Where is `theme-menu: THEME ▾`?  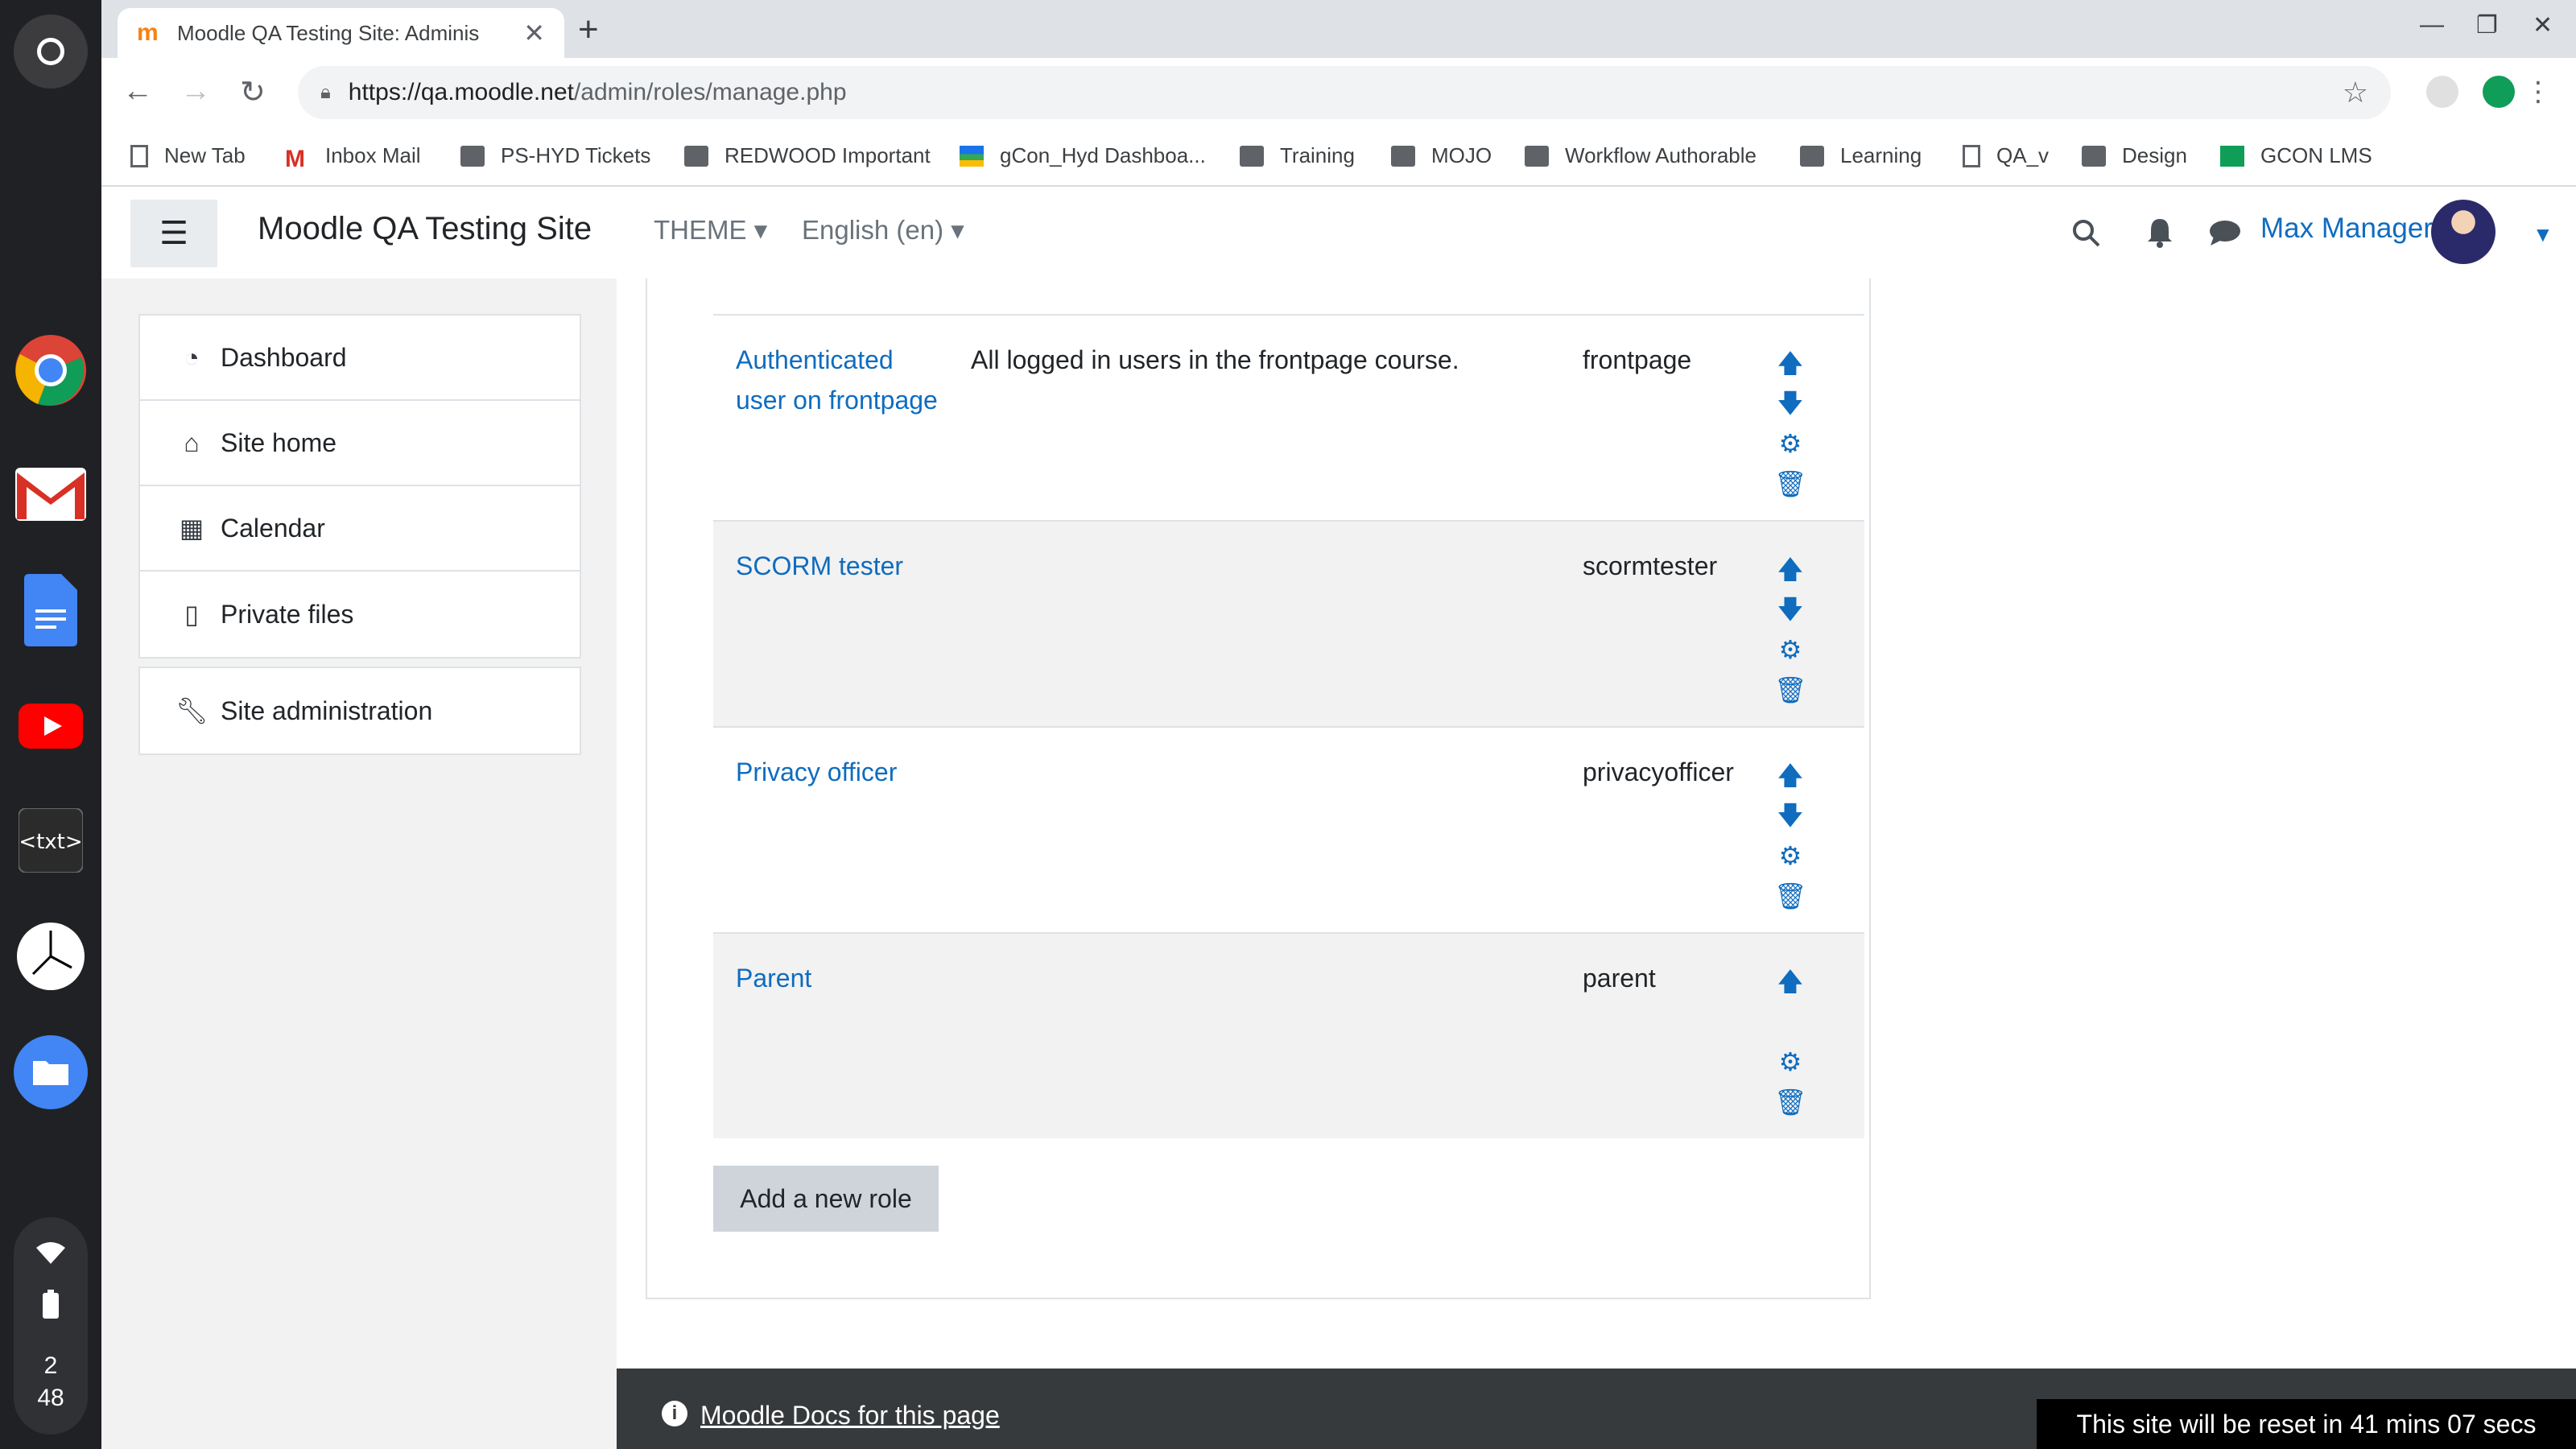
theme-menu: THEME ▾ is located at coordinates (710, 230).